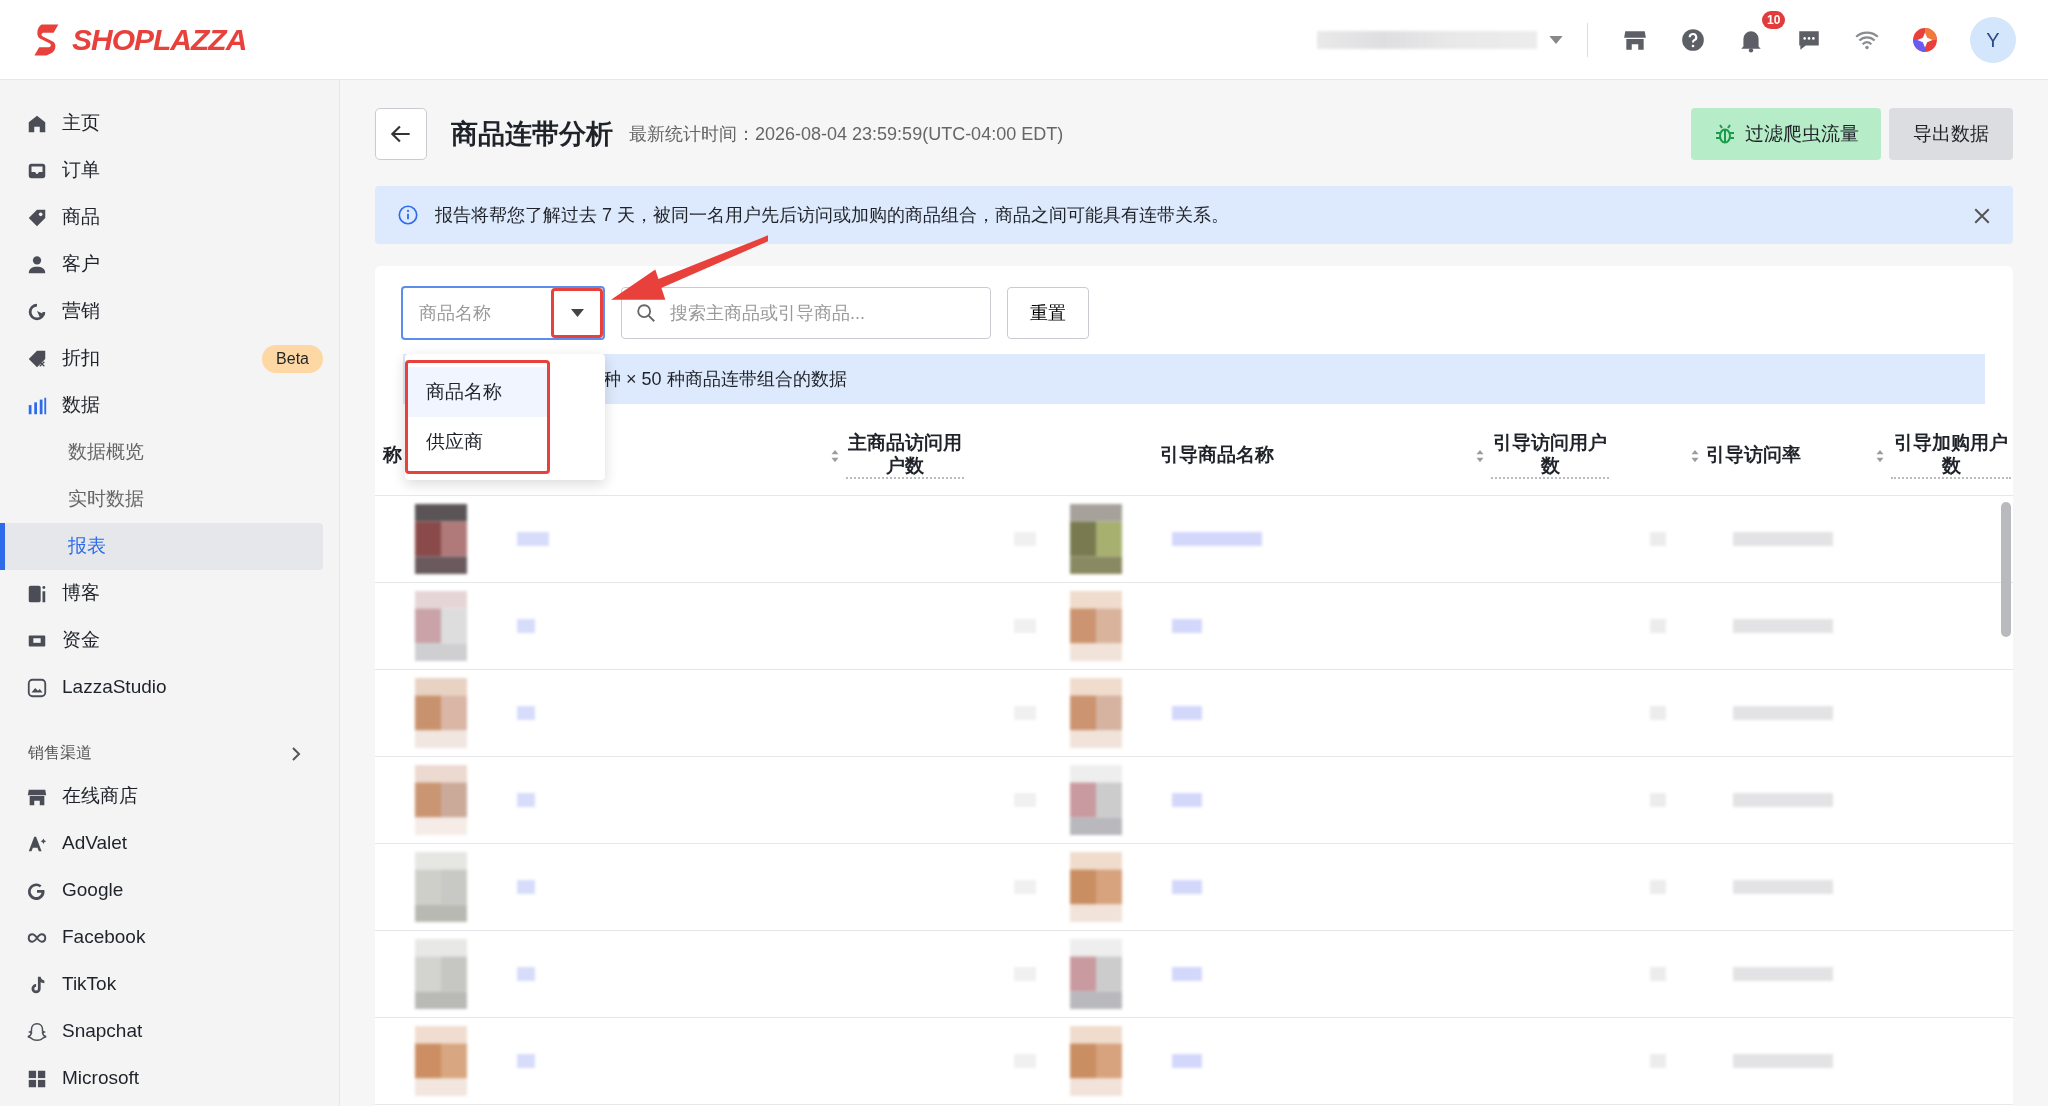 This screenshot has width=2048, height=1106. I want to click on column-header: 引导加购用户数, so click(1951, 455).